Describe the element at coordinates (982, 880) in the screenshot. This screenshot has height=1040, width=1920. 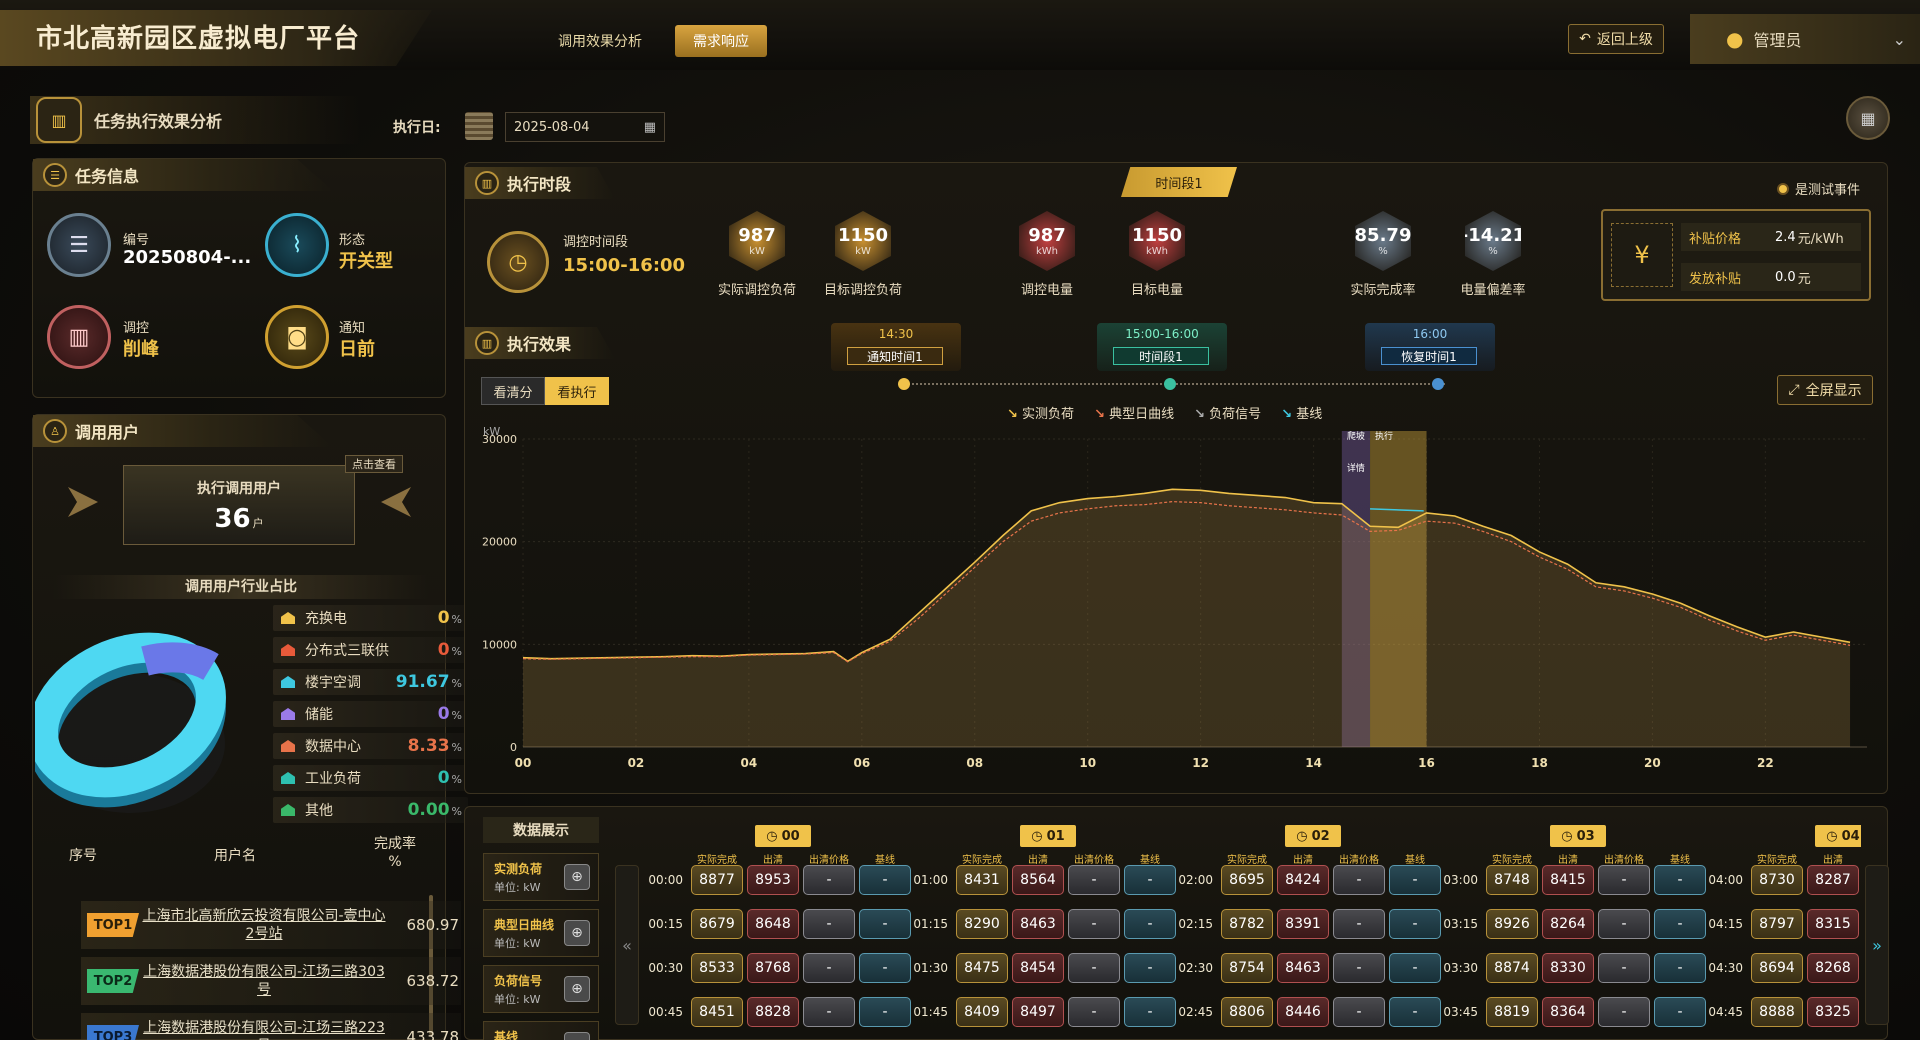
I see `actual-cell: 8431` at that location.